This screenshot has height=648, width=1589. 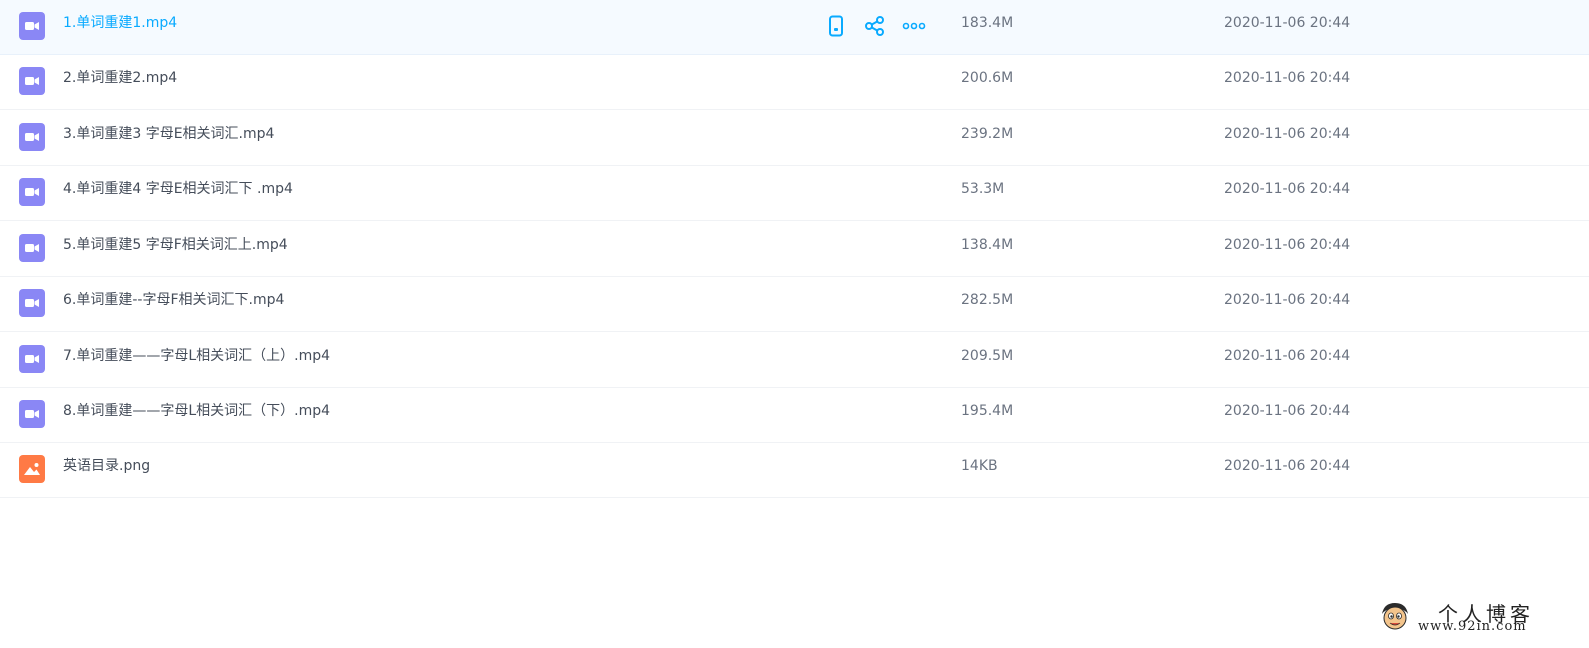 I want to click on file-row: 英语目录.png 14KB 2020-11-06 20:44, so click(x=794, y=470).